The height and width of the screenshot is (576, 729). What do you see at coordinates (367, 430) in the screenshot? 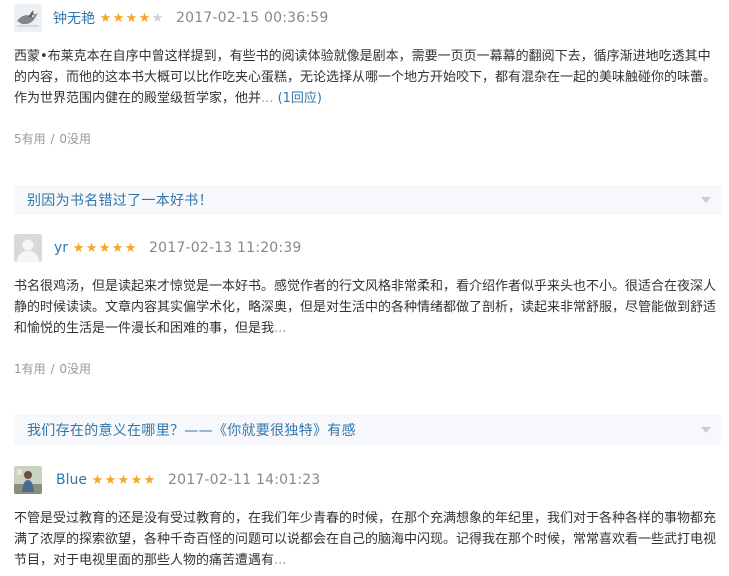
I see `topic-bar: 我们存在的意义在哪里？——《你就要很独特》有感` at bounding box center [367, 430].